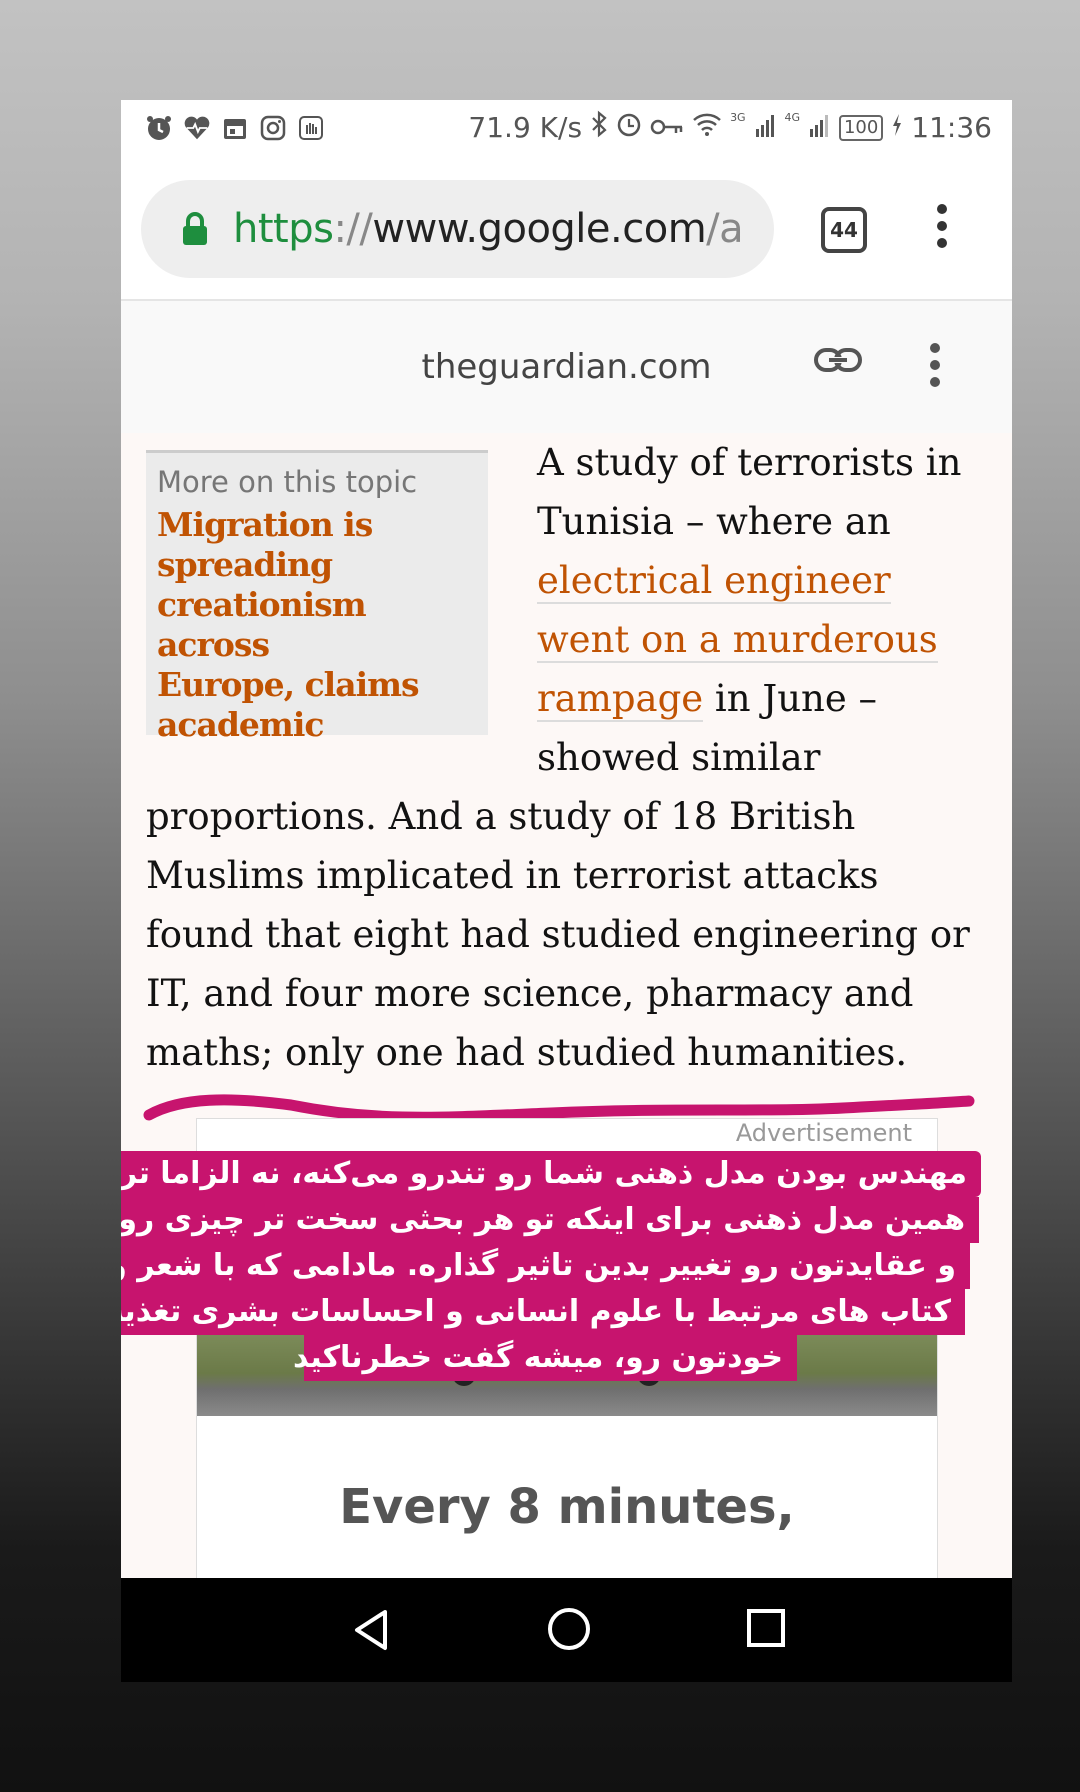  Describe the element at coordinates (942, 226) in the screenshot. I see `browser-menu-button` at that location.